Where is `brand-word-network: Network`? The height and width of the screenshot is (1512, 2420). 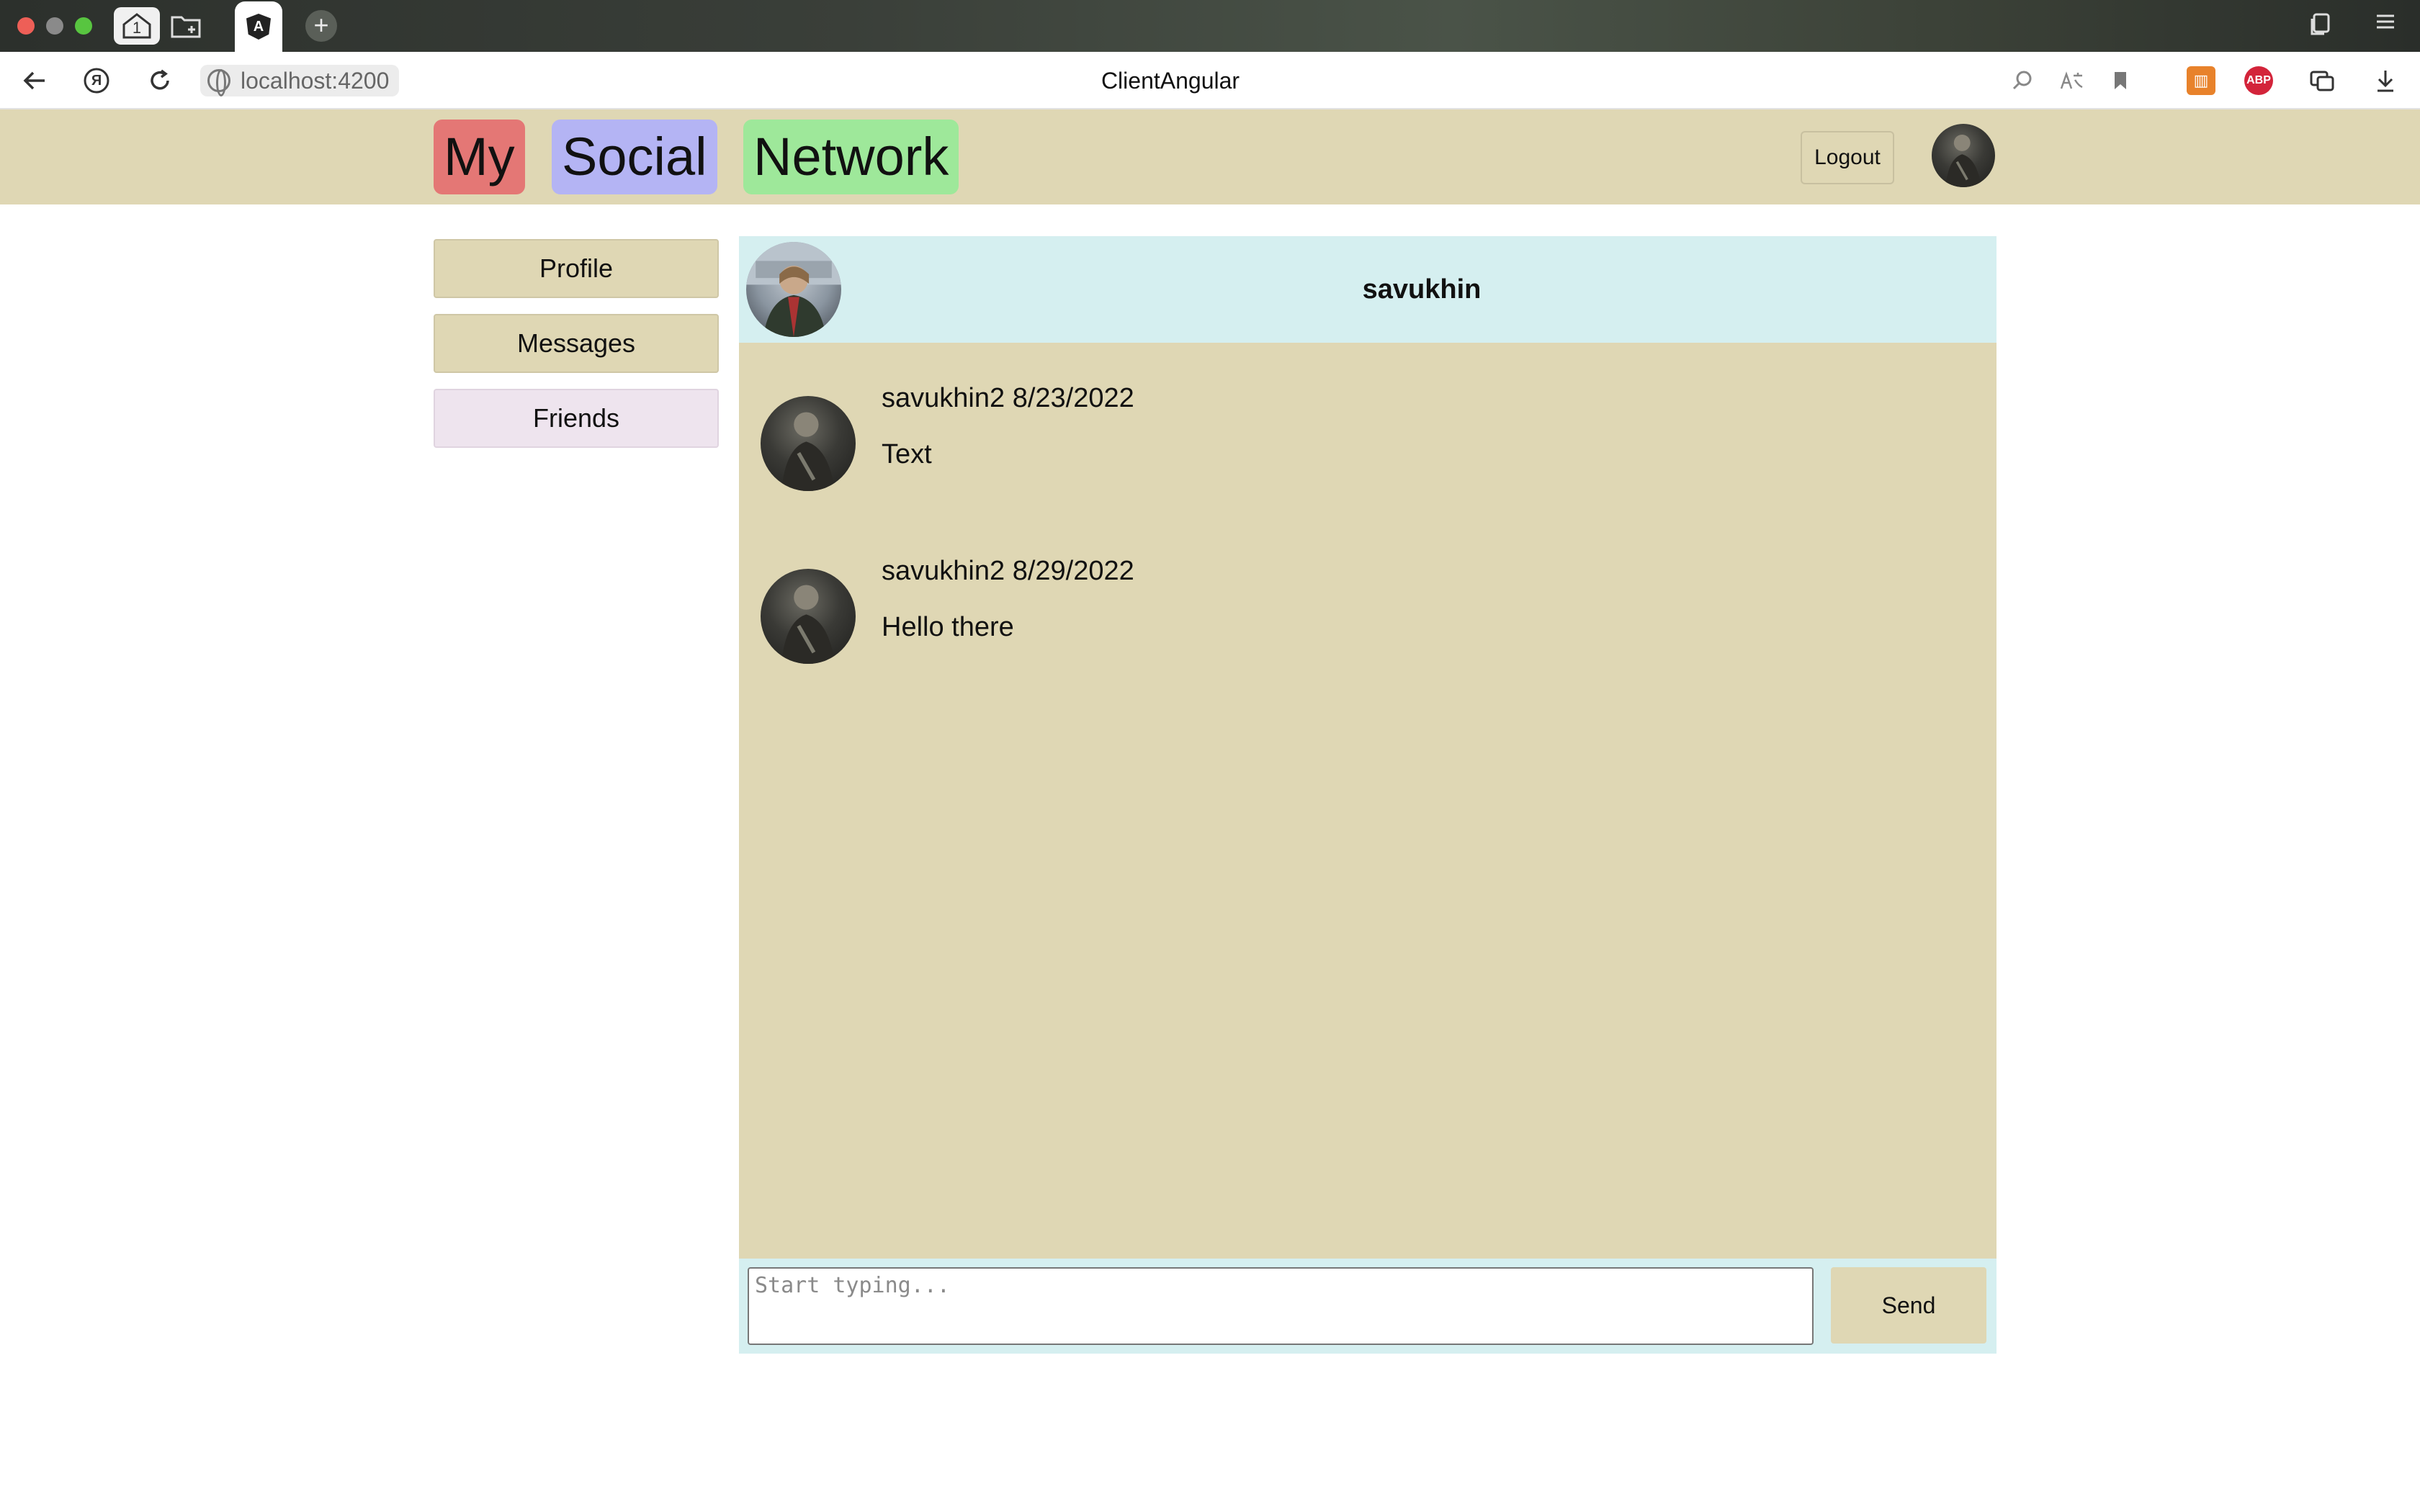
brand-word-network: Network is located at coordinates (851, 157).